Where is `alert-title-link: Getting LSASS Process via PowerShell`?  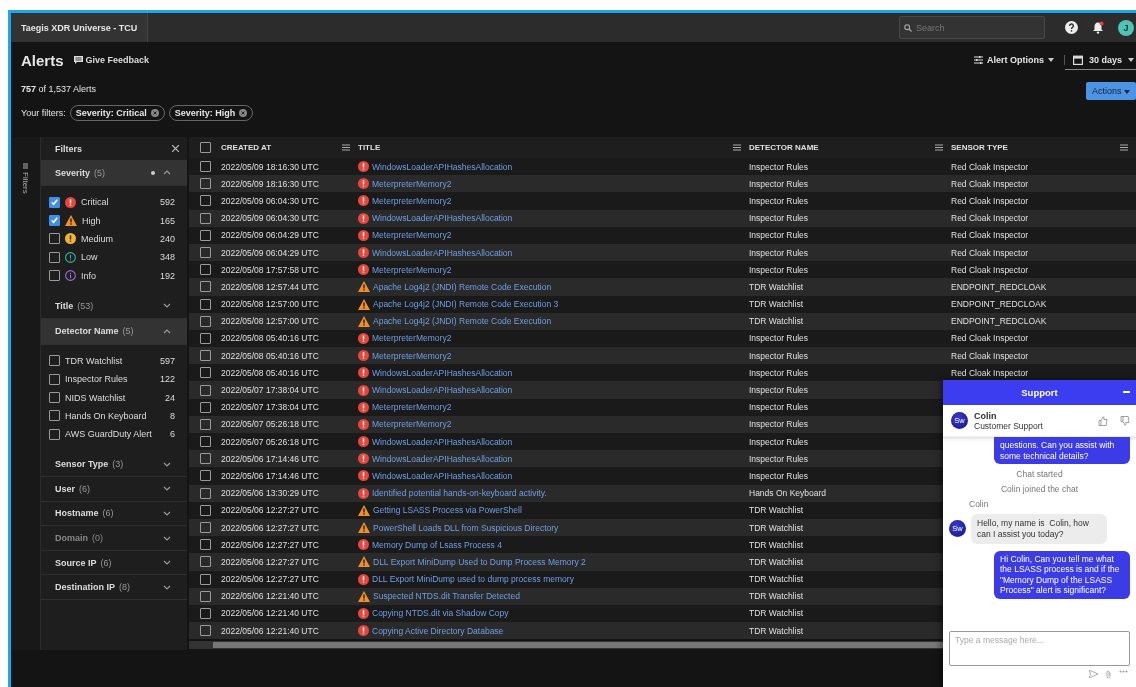
alert-title-link: Getting LSASS Process via PowerShell is located at coordinates (447, 510).